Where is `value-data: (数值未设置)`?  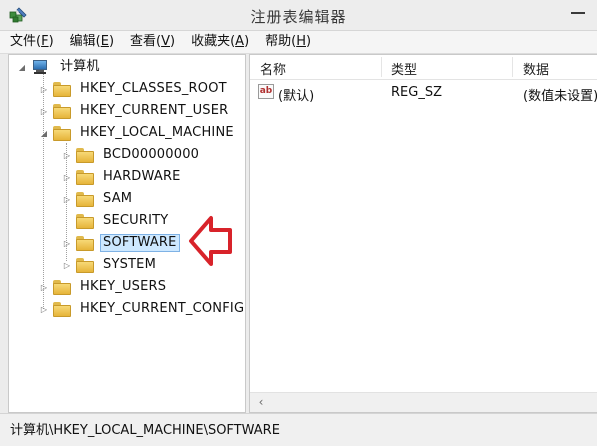 value-data: (数值未设置) is located at coordinates (560, 96).